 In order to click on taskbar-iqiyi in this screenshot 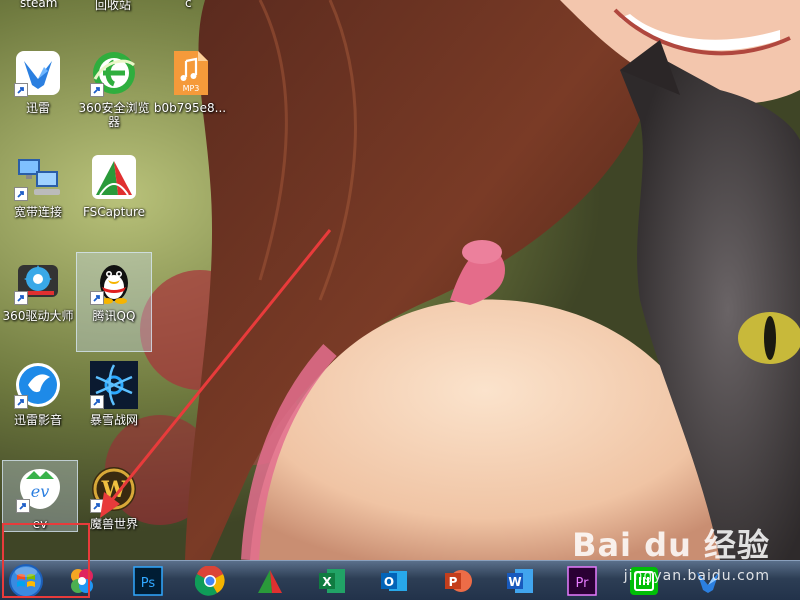, I will do `click(644, 581)`.